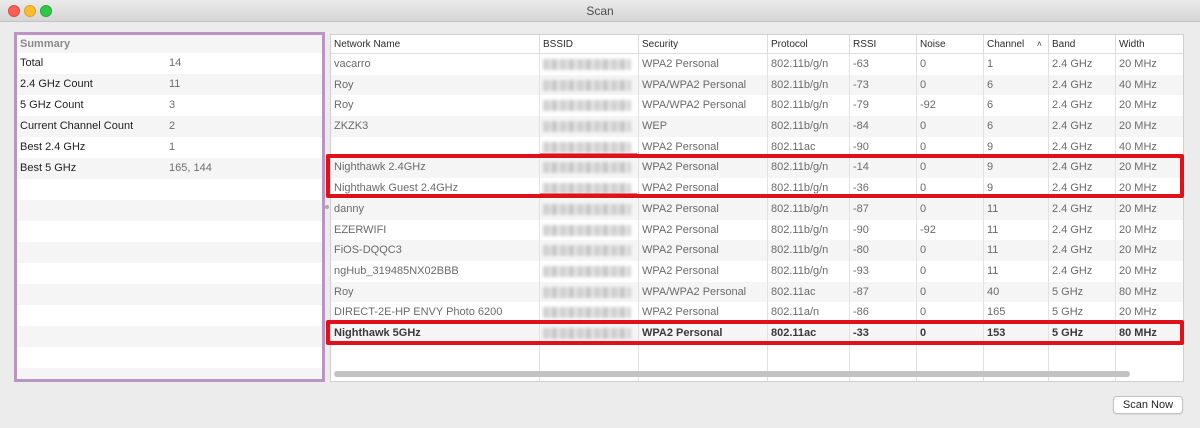  What do you see at coordinates (175, 84) in the screenshot?
I see `summary-value: 11` at bounding box center [175, 84].